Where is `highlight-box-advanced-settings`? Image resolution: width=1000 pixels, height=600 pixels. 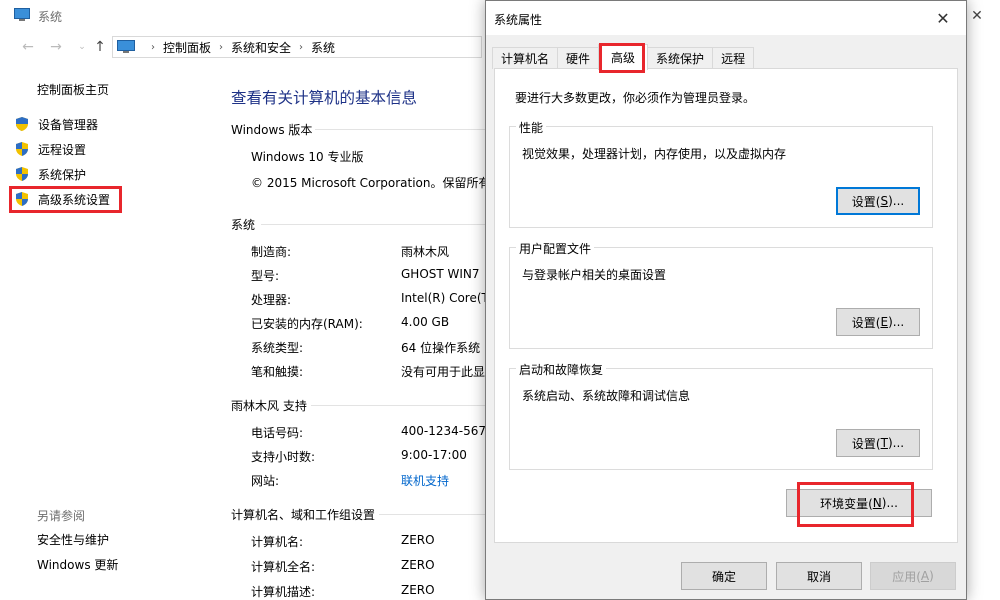
highlight-box-advanced-settings is located at coordinates (65, 199).